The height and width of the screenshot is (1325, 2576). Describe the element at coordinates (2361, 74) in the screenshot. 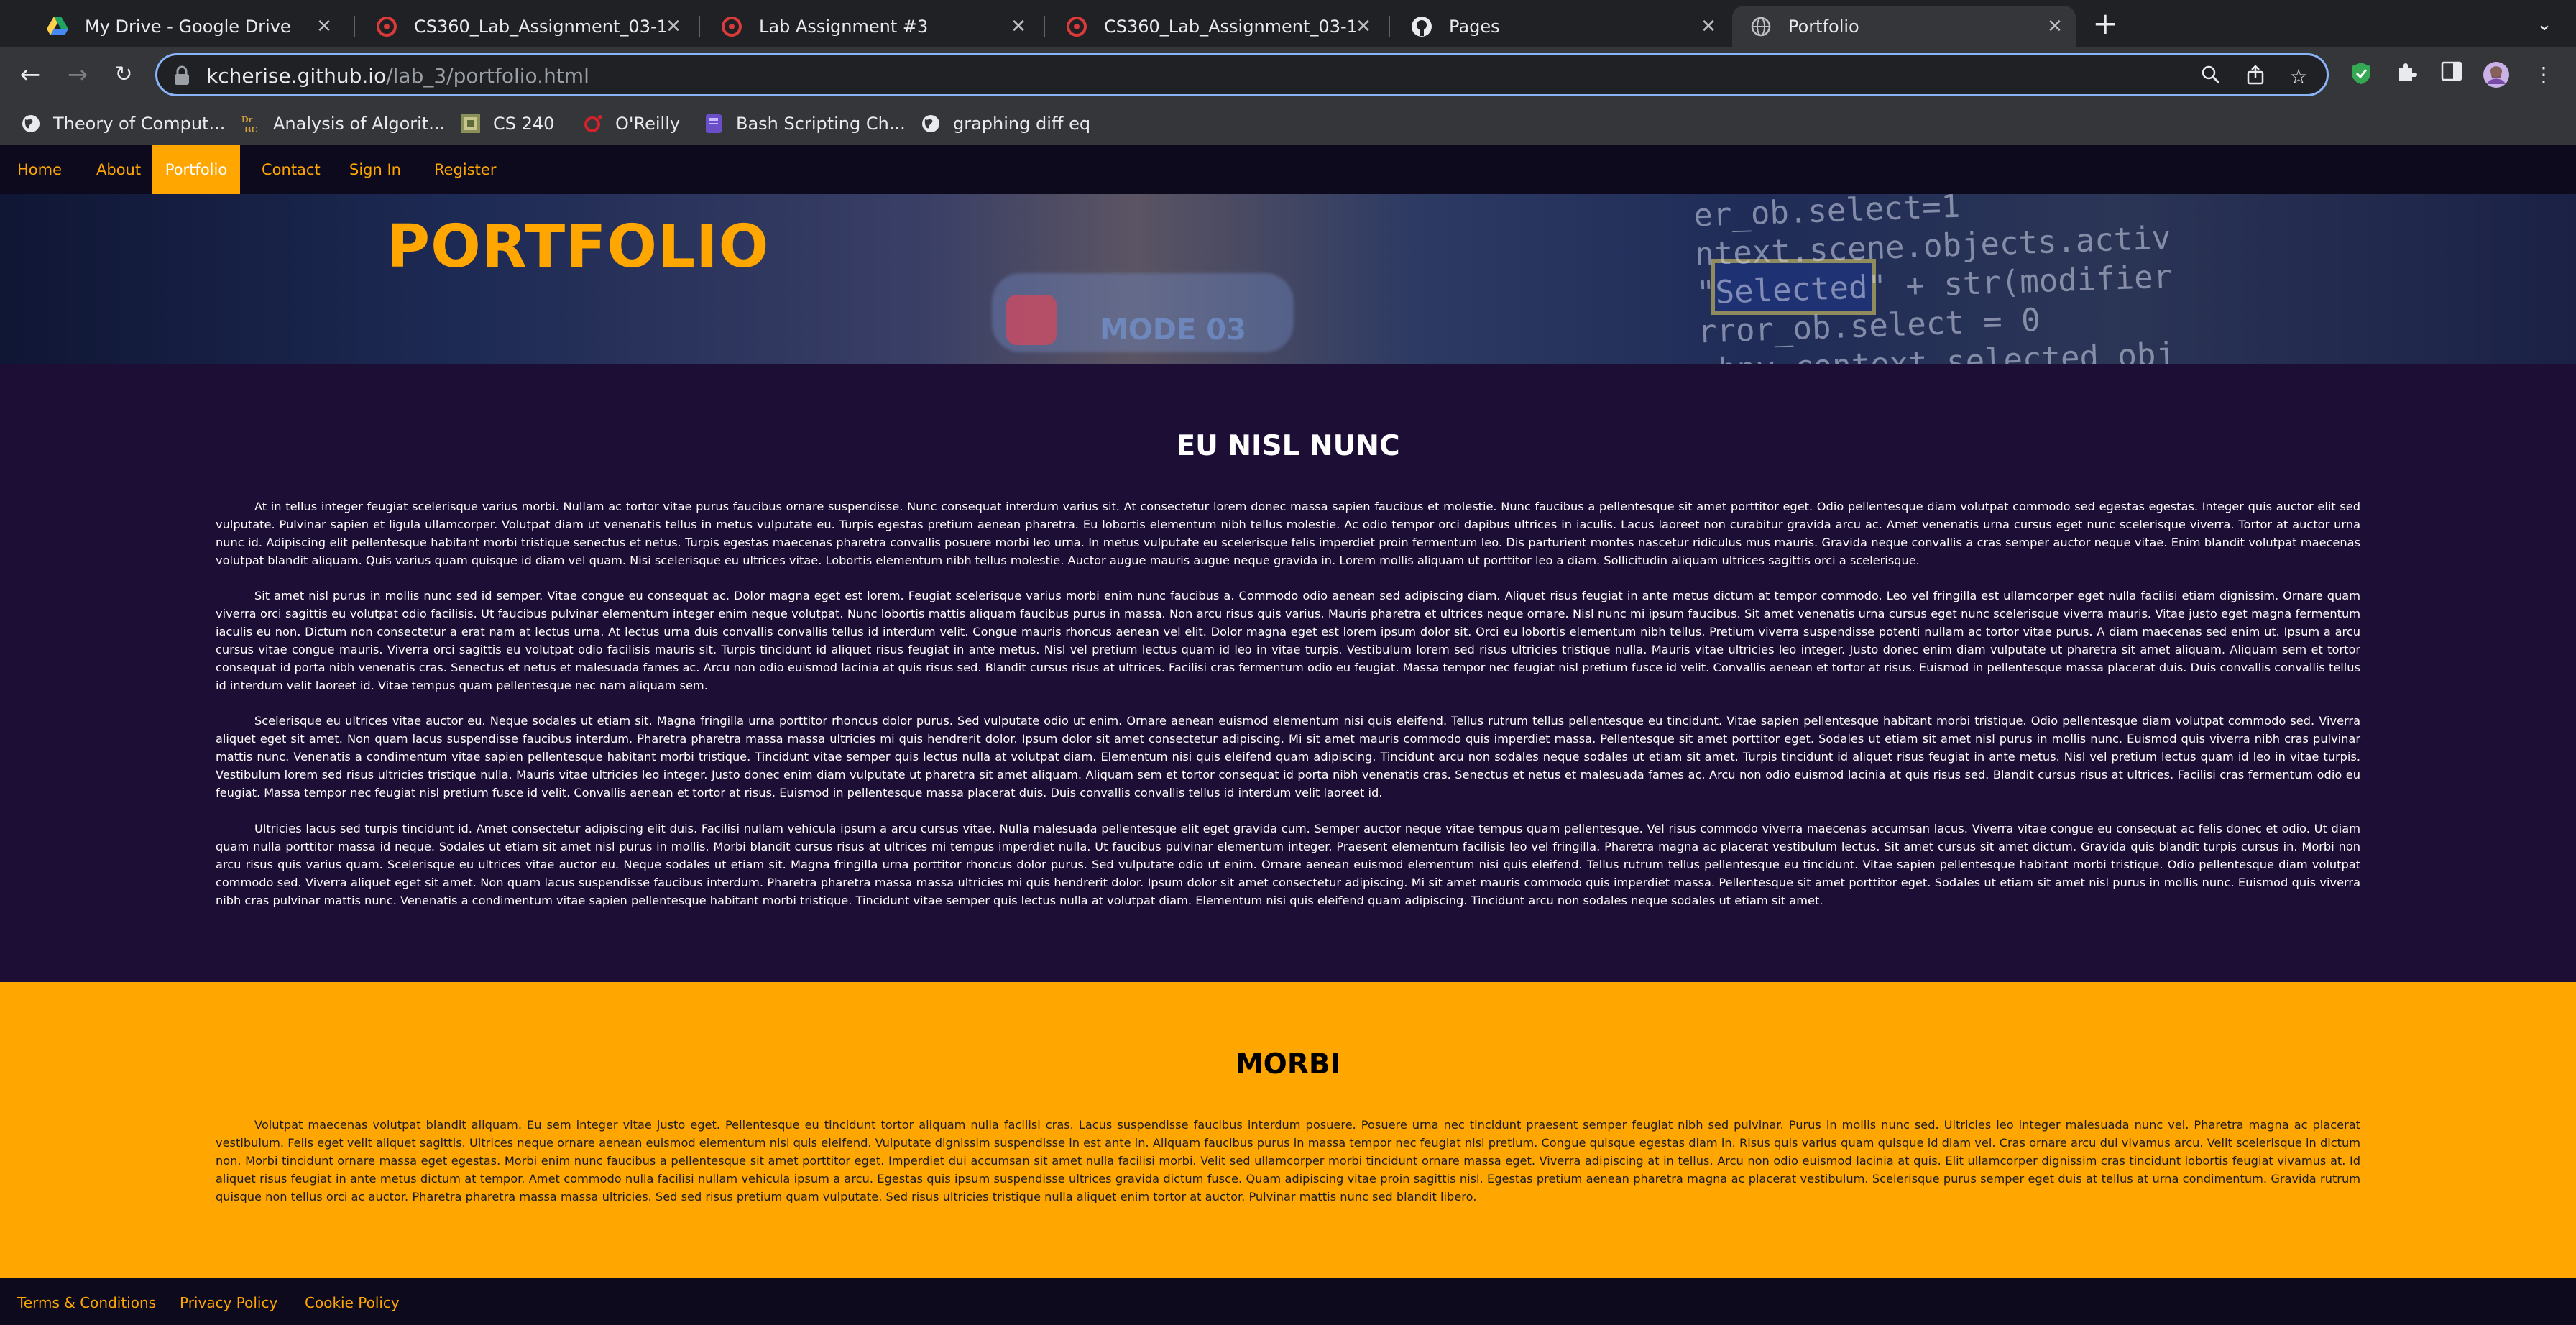

I see `shield-extension-icon` at that location.